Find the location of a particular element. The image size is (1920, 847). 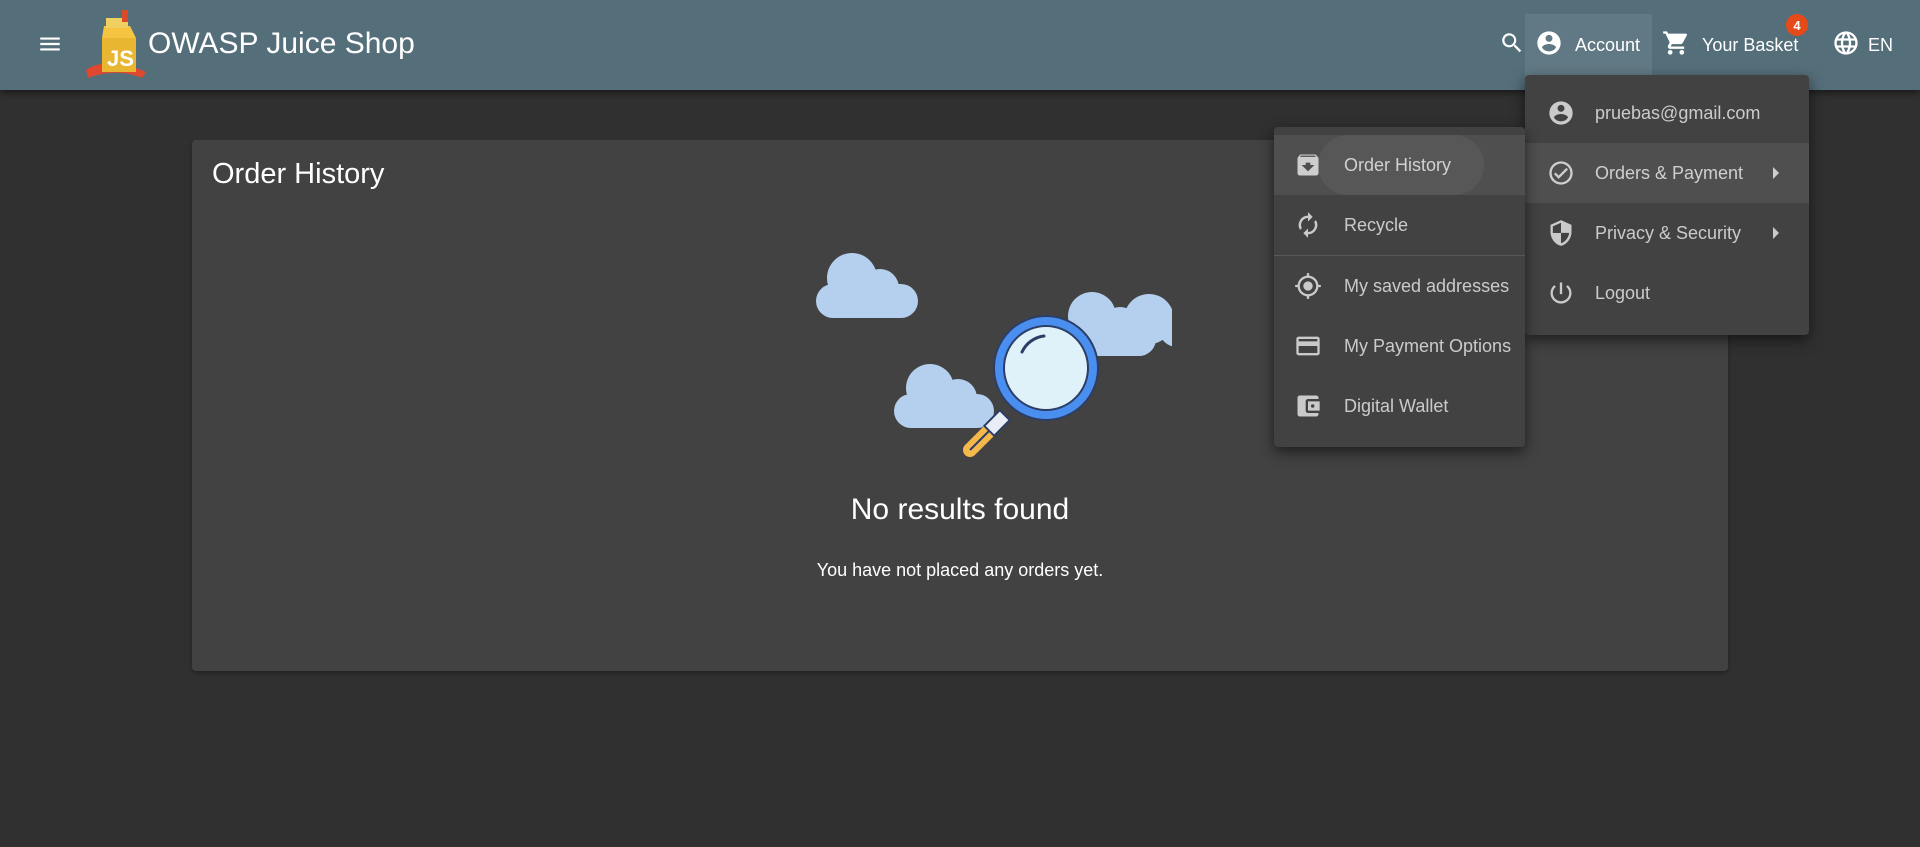

language-button: EN is located at coordinates (1871, 45).